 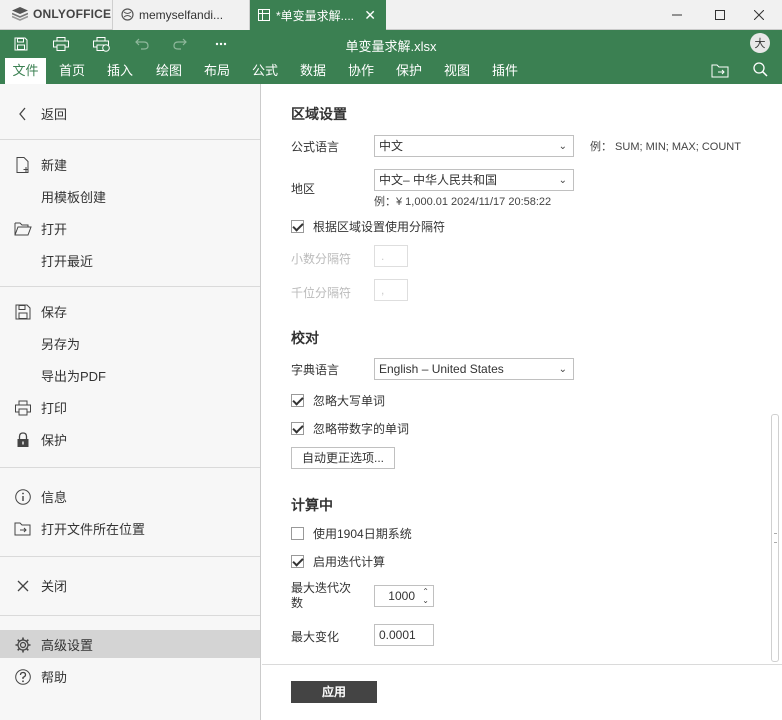 What do you see at coordinates (120, 71) in the screenshot?
I see `tab-insert: 插入` at bounding box center [120, 71].